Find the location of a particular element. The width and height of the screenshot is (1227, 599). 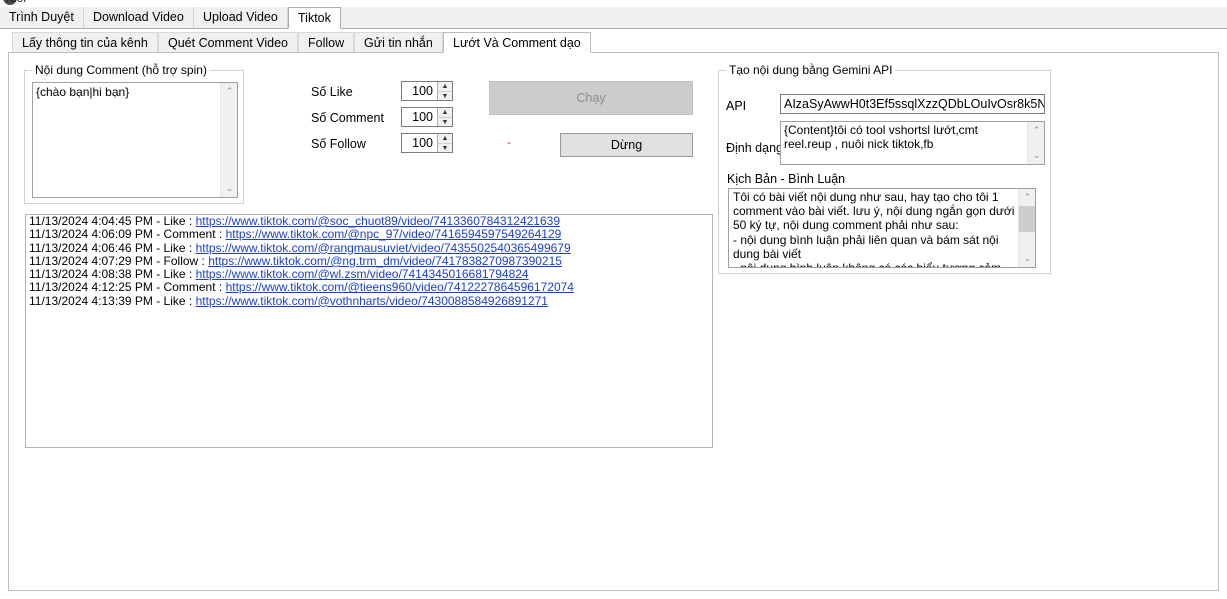

tab-lay-thong-tin-kenh: Lấy thông tin của kênh is located at coordinates (85, 42).